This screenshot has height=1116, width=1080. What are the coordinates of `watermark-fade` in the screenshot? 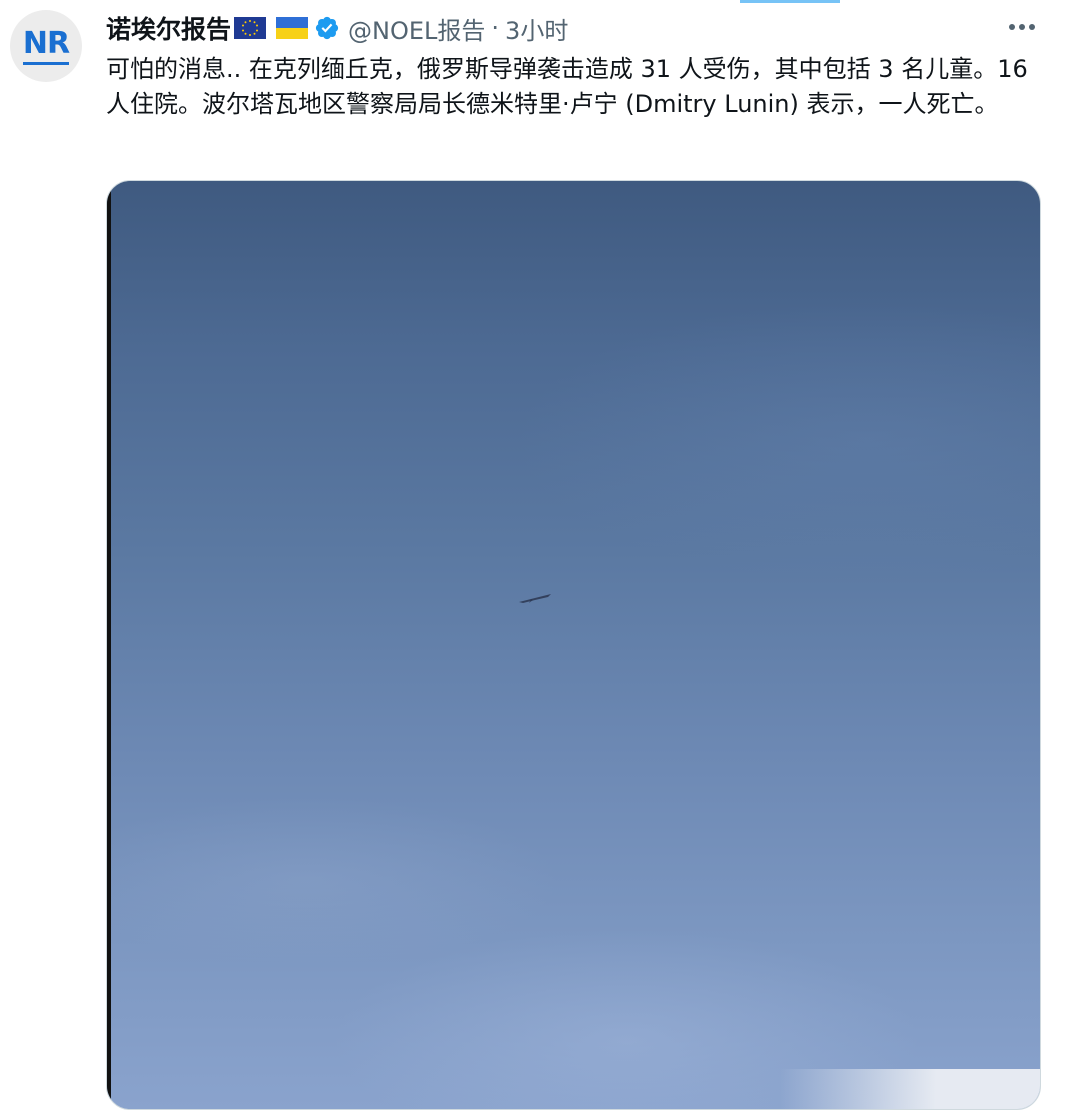 It's located at (910, 1089).